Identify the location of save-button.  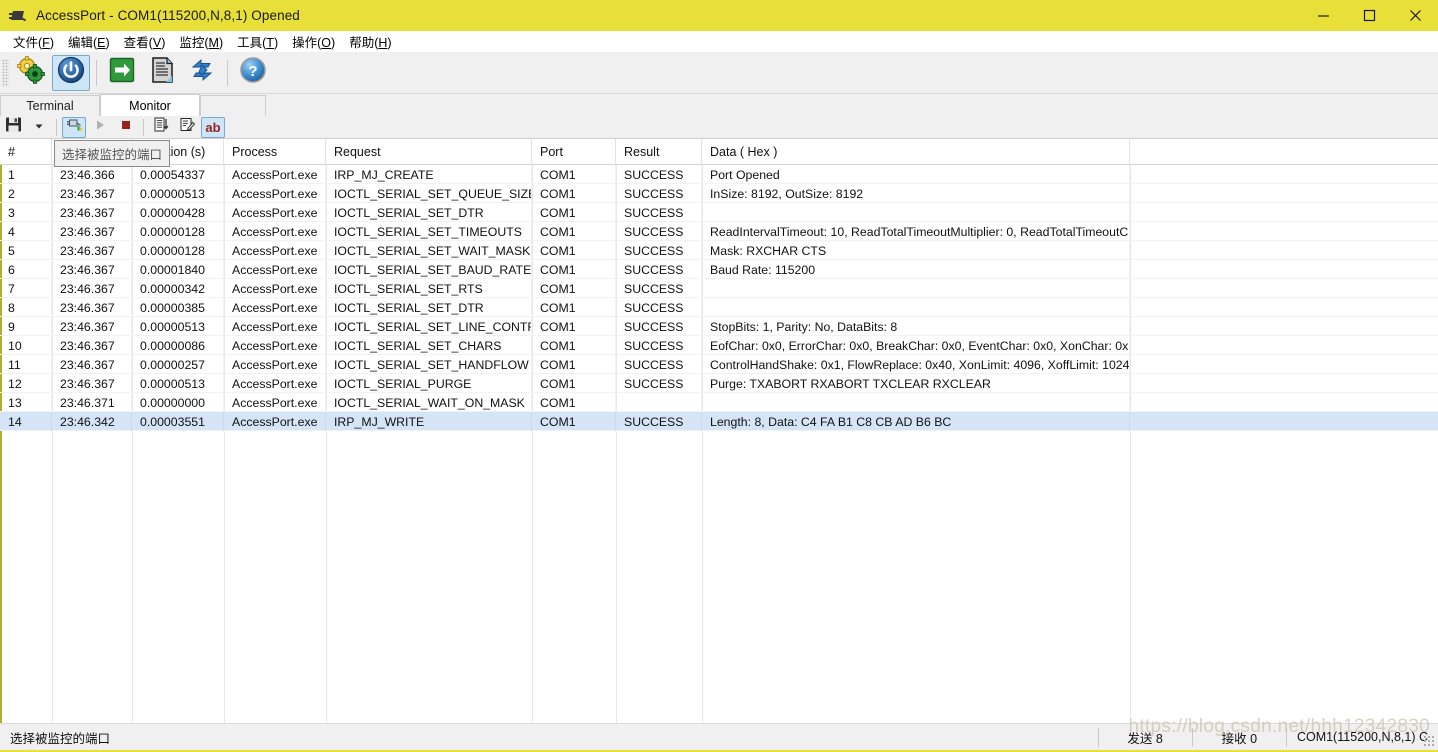
(13, 127).